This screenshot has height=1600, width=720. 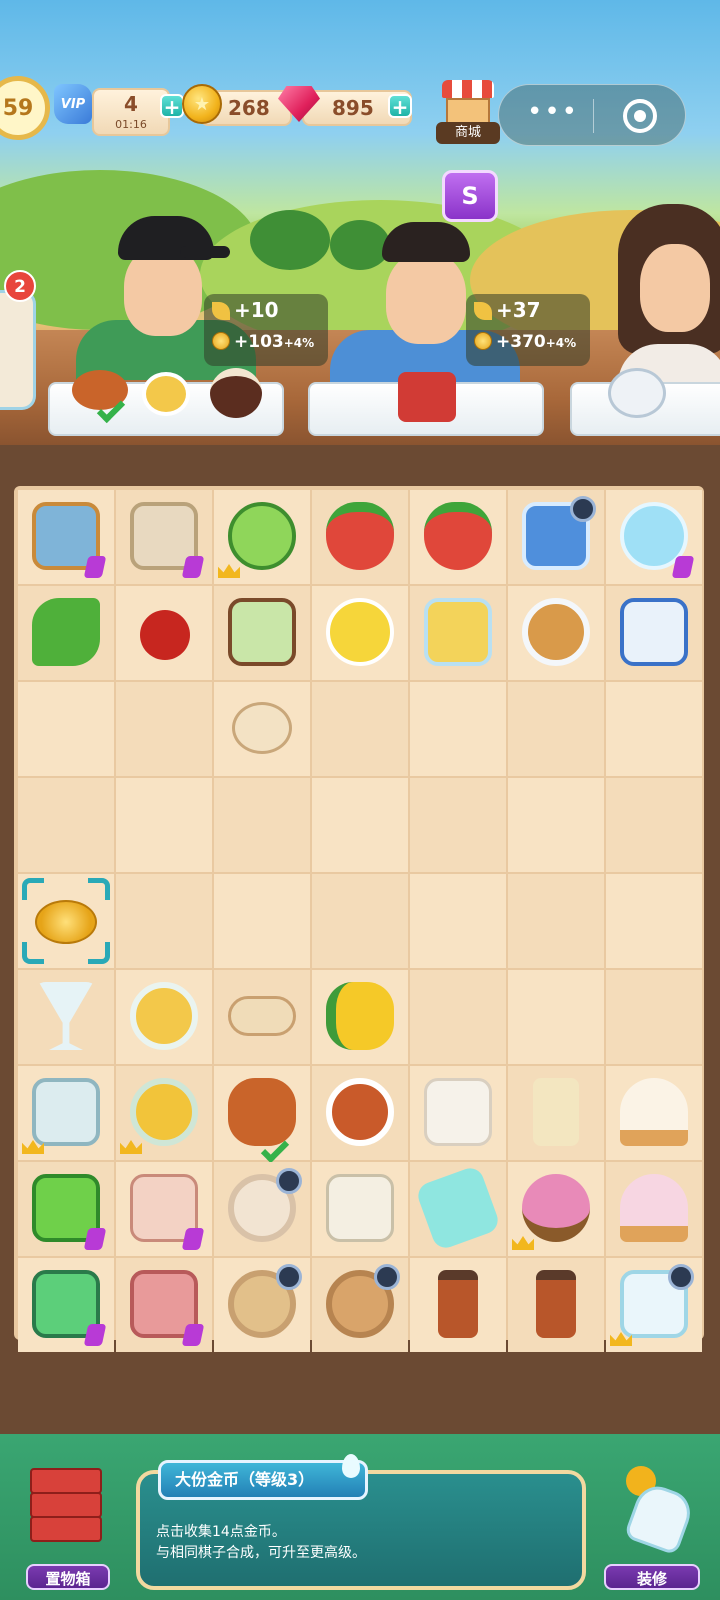 I want to click on coin-reward-value: +370, so click(x=521, y=342).